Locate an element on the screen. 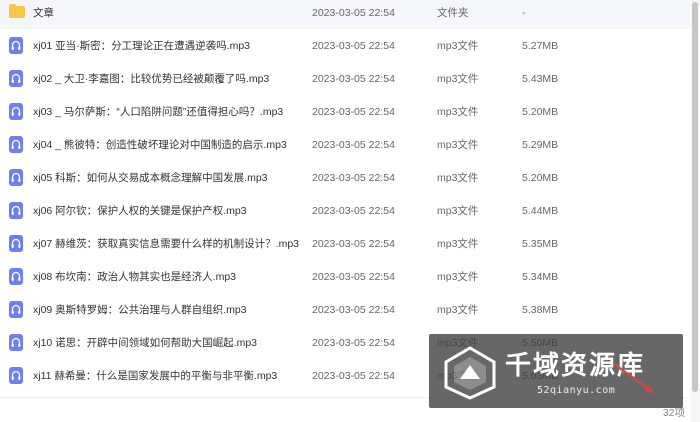 This screenshot has width=700, height=422. vertical-scrollbar is located at coordinates (695, 211).